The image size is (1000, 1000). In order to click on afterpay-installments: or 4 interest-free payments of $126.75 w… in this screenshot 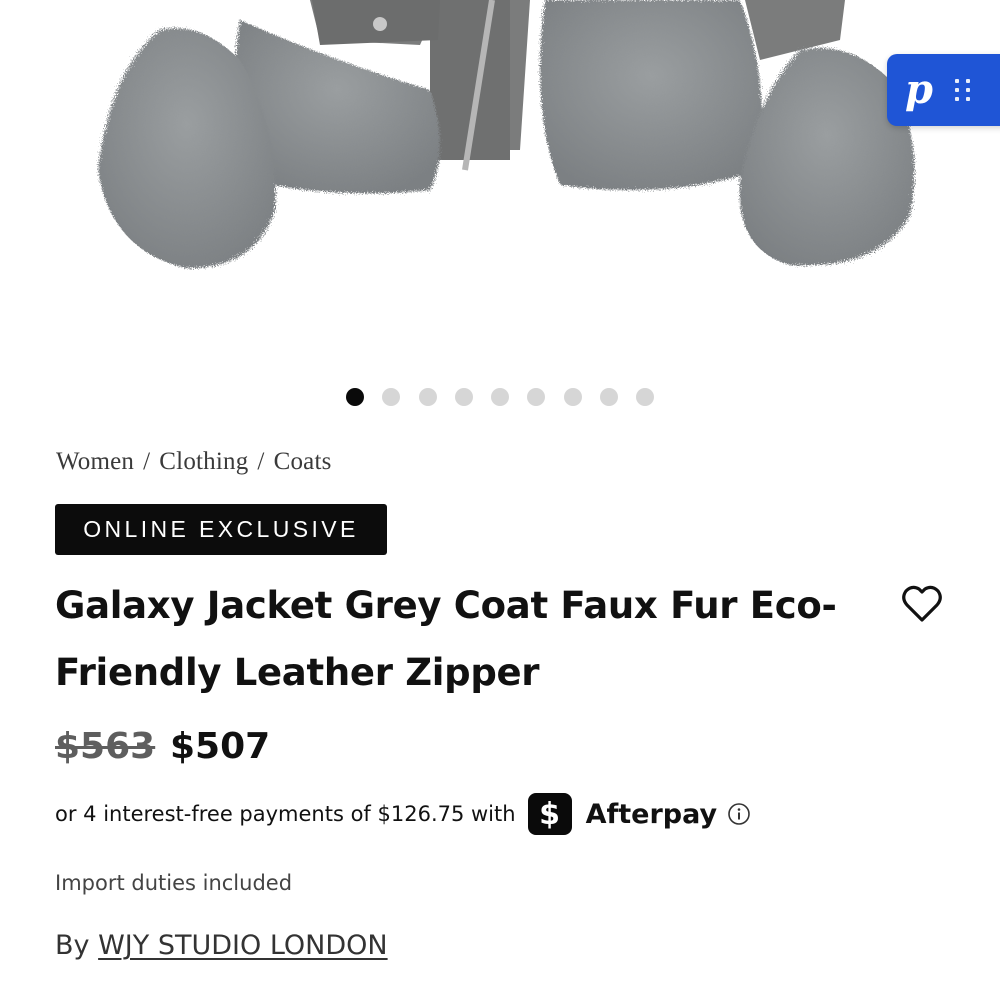, I will do `click(403, 814)`.